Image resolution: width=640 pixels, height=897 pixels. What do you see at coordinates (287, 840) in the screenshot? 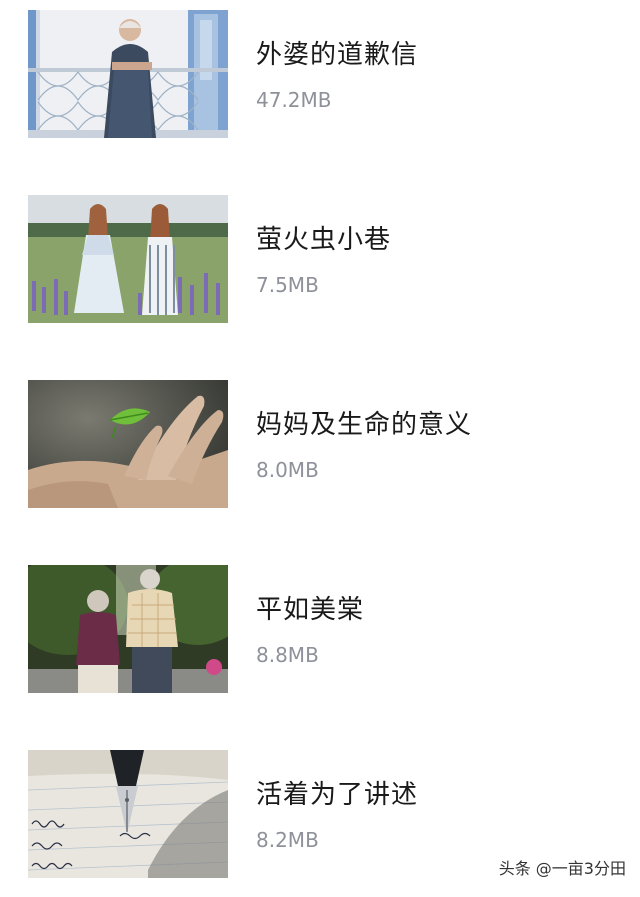
I see `file-size: 8.2MB` at bounding box center [287, 840].